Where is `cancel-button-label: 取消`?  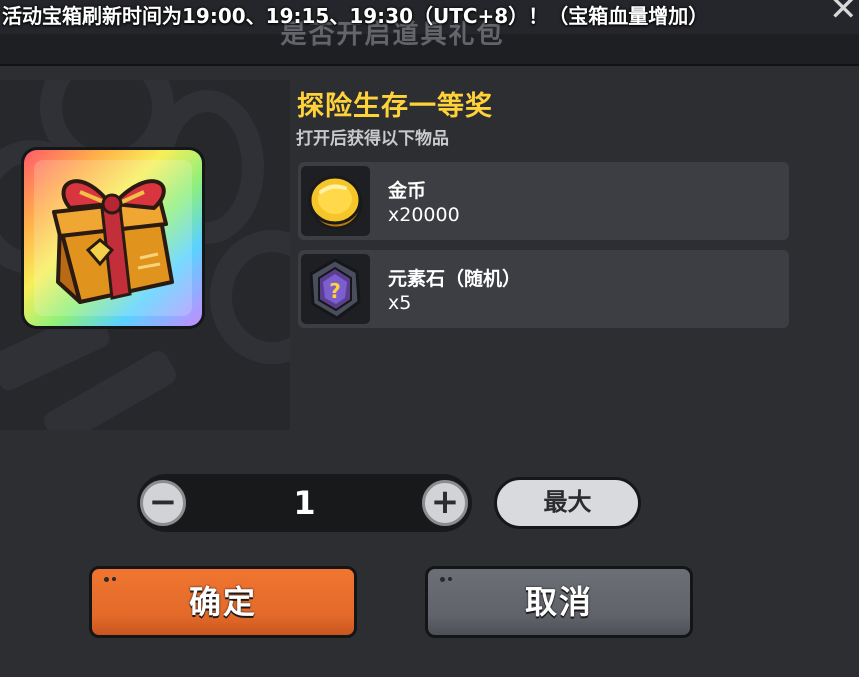
cancel-button-label: 取消 is located at coordinates (558, 602).